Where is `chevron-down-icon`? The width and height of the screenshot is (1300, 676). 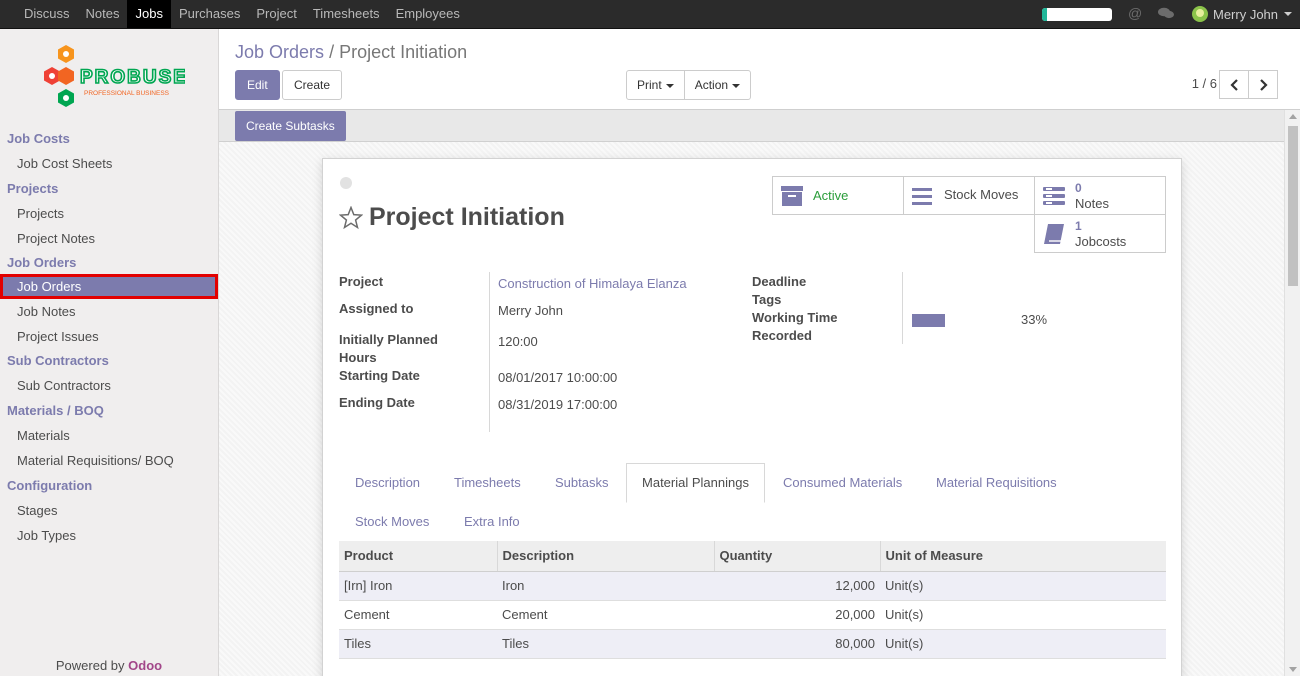
chevron-down-icon is located at coordinates (1288, 14).